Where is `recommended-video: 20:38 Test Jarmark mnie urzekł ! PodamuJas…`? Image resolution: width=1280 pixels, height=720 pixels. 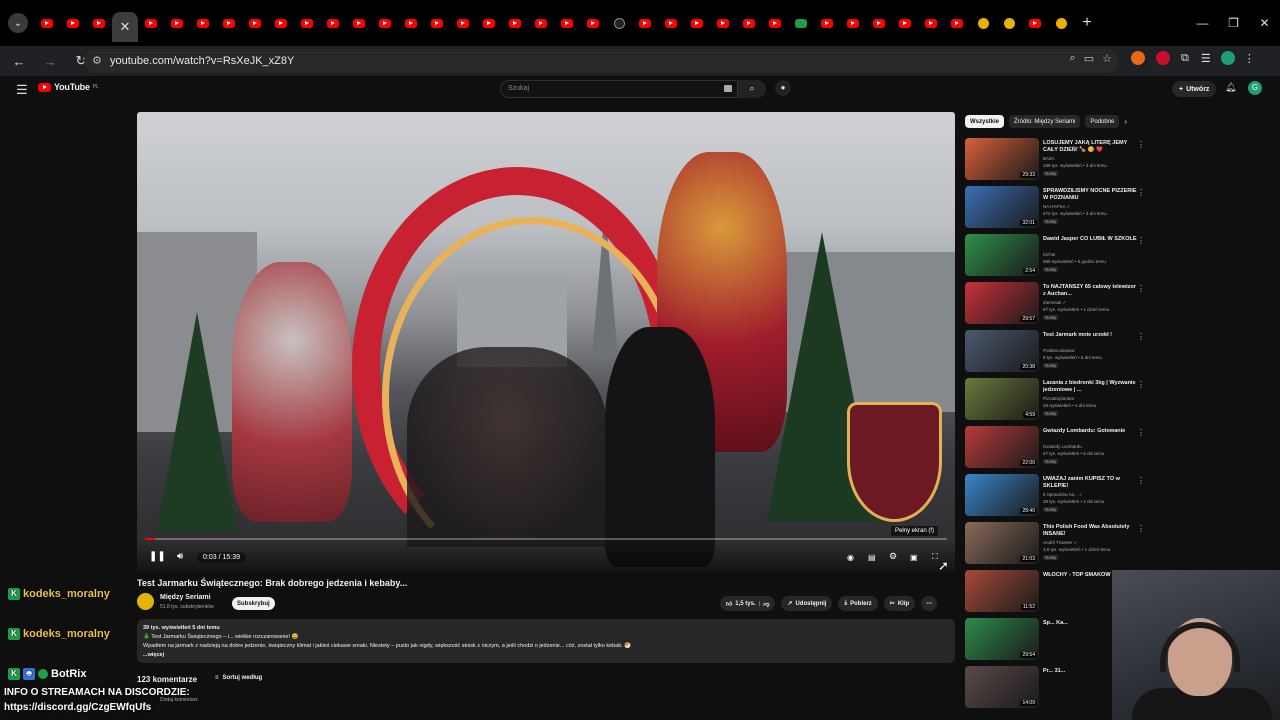 recommended-video: 20:38 Test Jarmark mnie urzekł ! PodamuJas… is located at coordinates (1057, 352).